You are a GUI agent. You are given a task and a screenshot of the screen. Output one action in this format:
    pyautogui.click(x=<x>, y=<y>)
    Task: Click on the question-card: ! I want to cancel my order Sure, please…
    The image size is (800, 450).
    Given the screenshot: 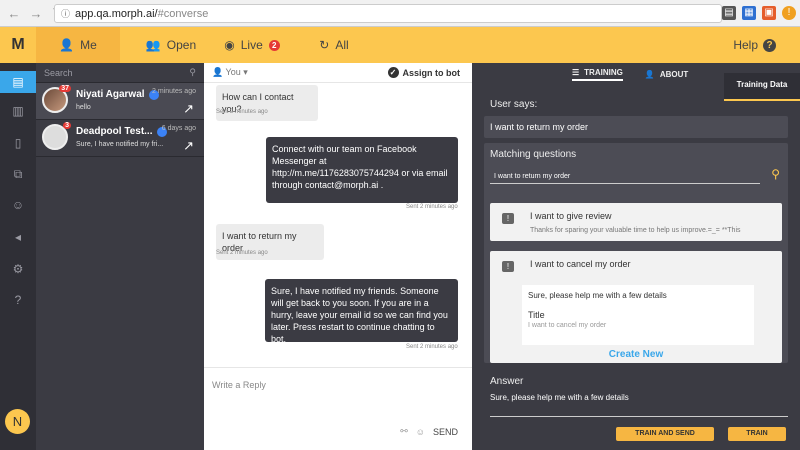 What is the action you would take?
    pyautogui.click(x=636, y=307)
    